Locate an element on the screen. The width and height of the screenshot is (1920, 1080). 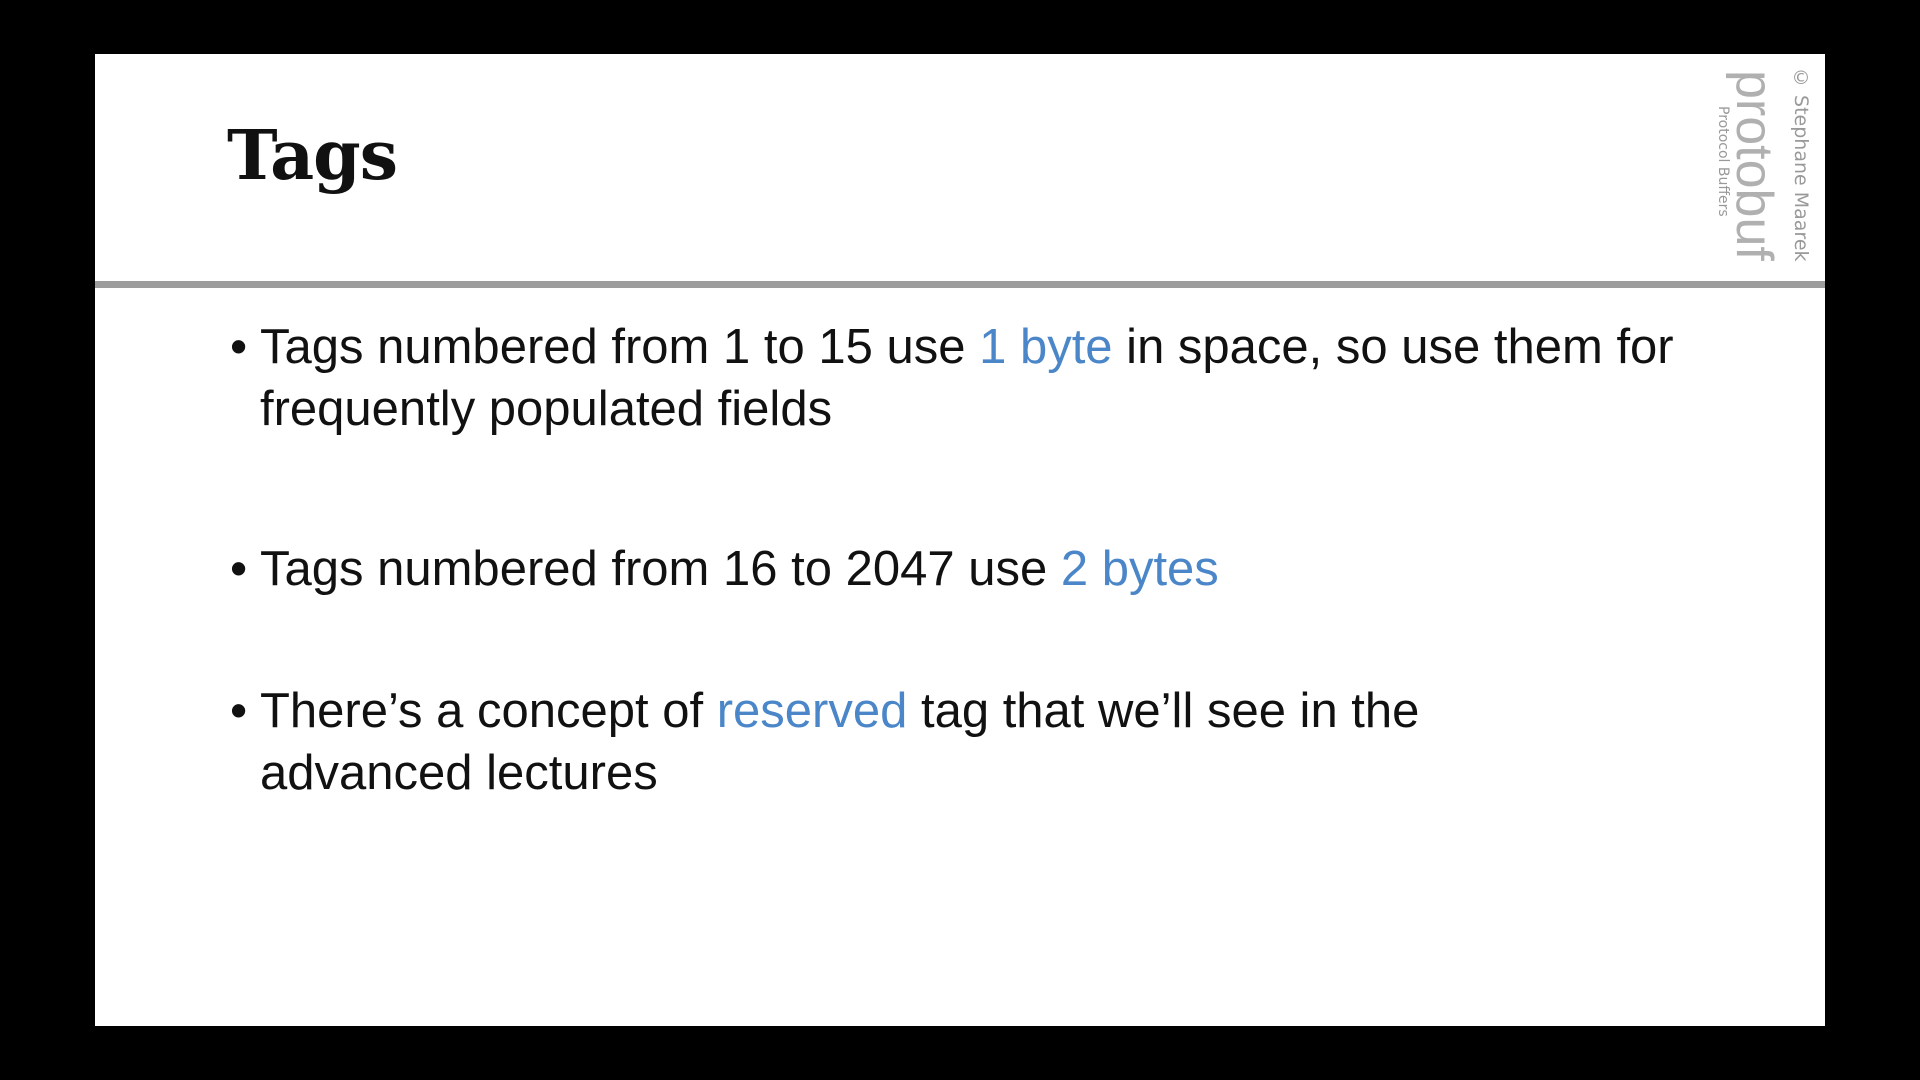
bullet-highlight: 1 byte is located at coordinates (1046, 347).